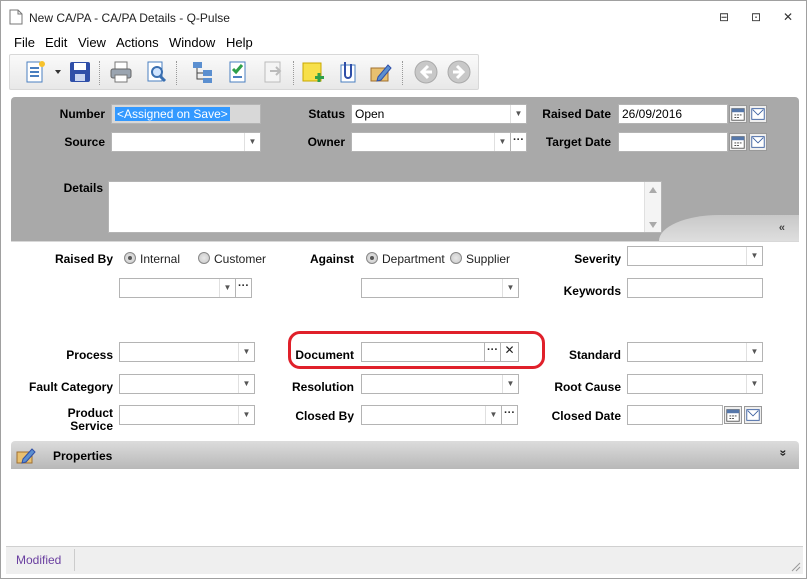  Describe the element at coordinates (160, 259) in the screenshot. I see `raised-by-internal-label: Internal` at that location.